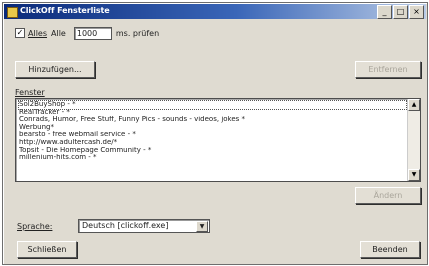  Describe the element at coordinates (47, 249) in the screenshot. I see `close-button: Schließen` at that location.